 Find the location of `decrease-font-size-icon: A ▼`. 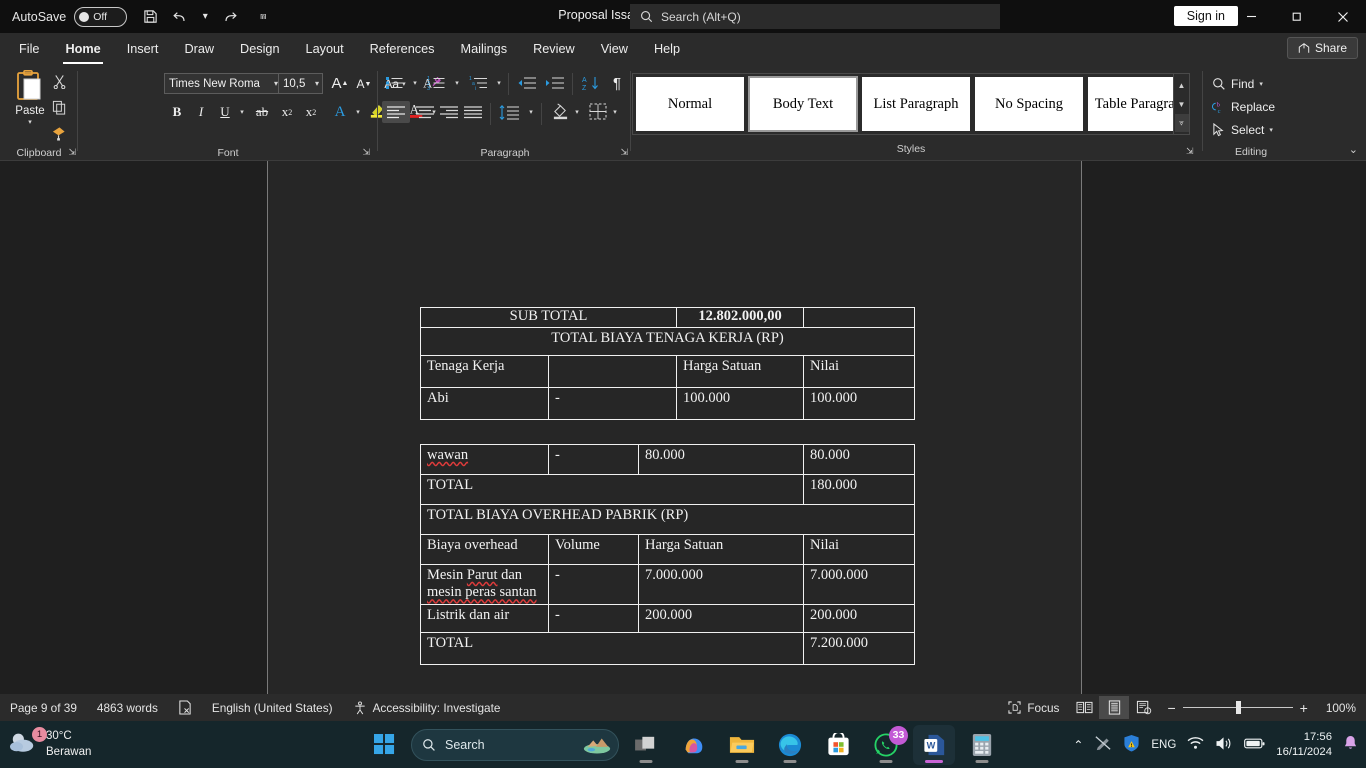

decrease-font-size-icon: A ▼ is located at coordinates (364, 84).